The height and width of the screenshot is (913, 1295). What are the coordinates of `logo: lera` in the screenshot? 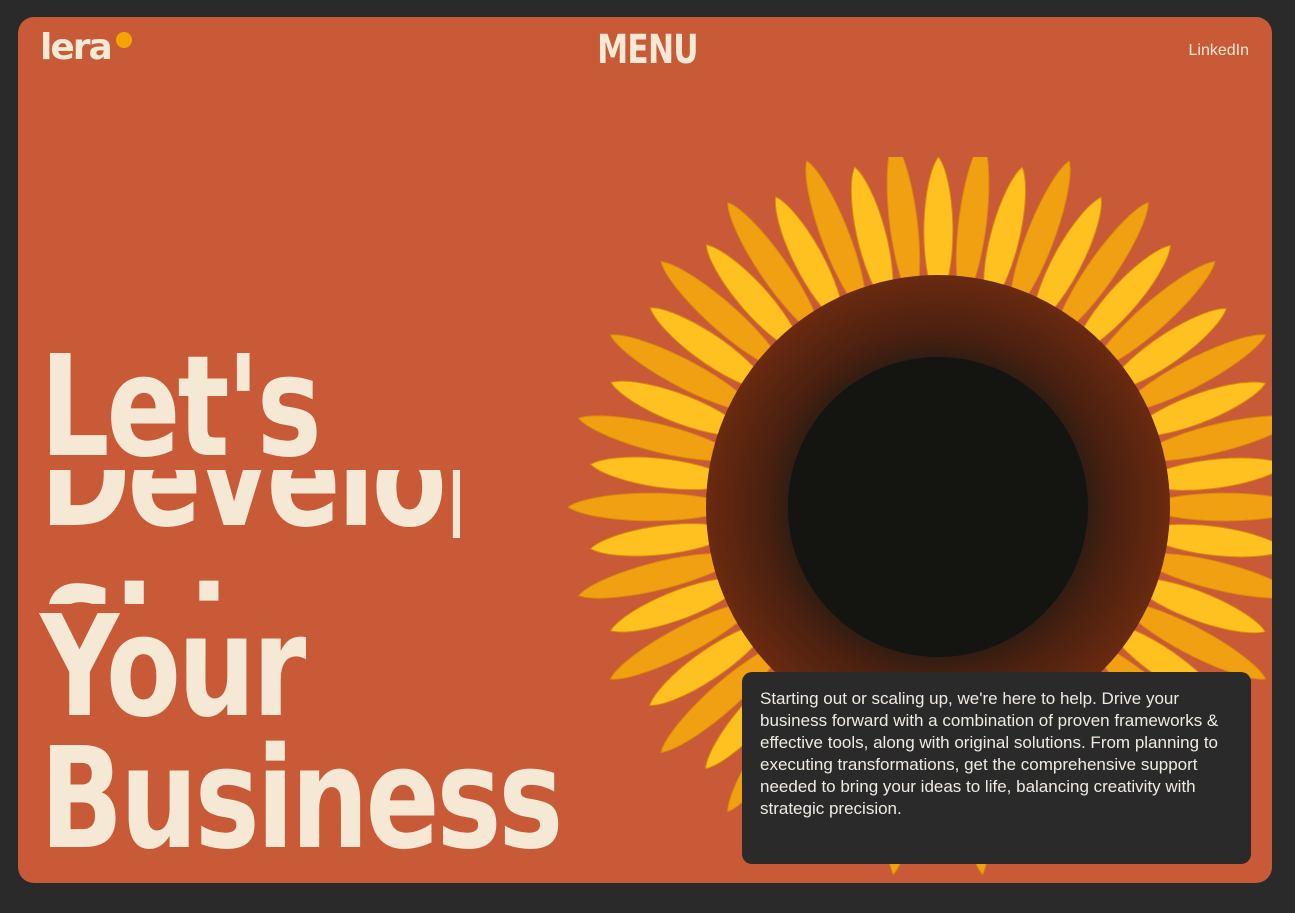 It's located at (76, 48).